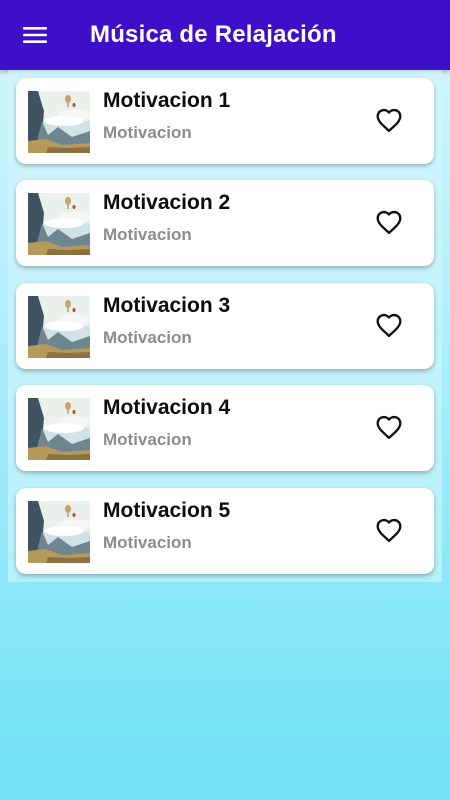  Describe the element at coordinates (225, 223) in the screenshot. I see `track-card: Motivacion 2 Motivacion` at that location.